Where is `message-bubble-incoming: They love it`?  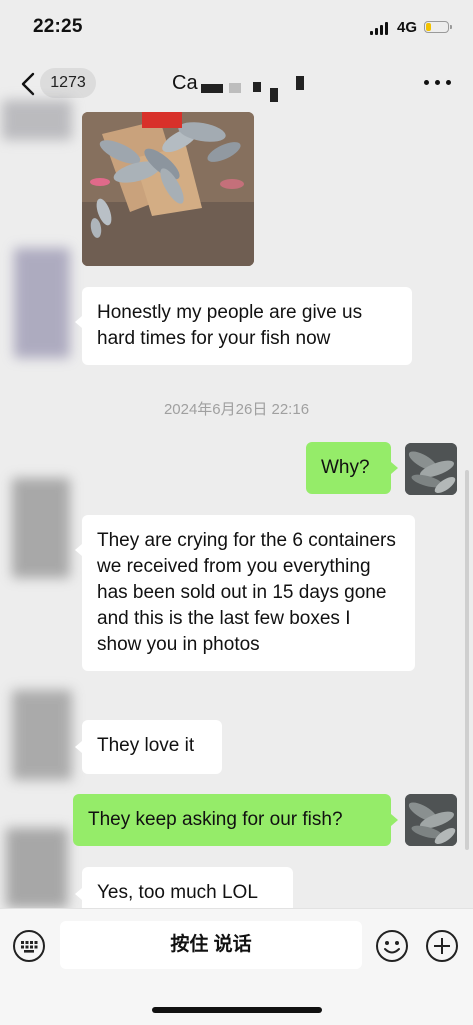 message-bubble-incoming: They love it is located at coordinates (152, 747).